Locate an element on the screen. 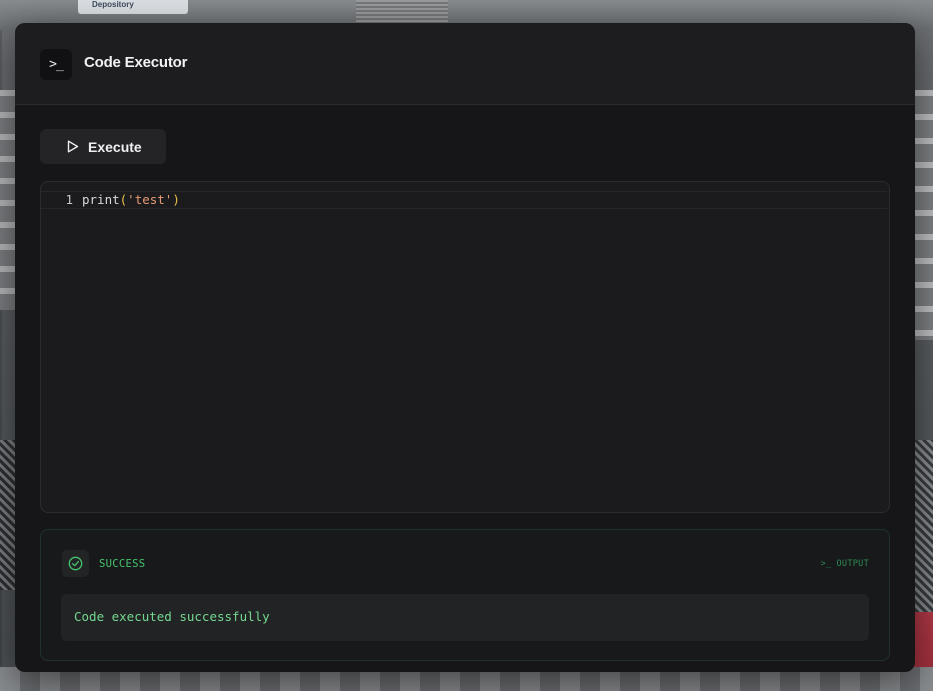 The width and height of the screenshot is (933, 691). execute-button: Execute is located at coordinates (103, 146).